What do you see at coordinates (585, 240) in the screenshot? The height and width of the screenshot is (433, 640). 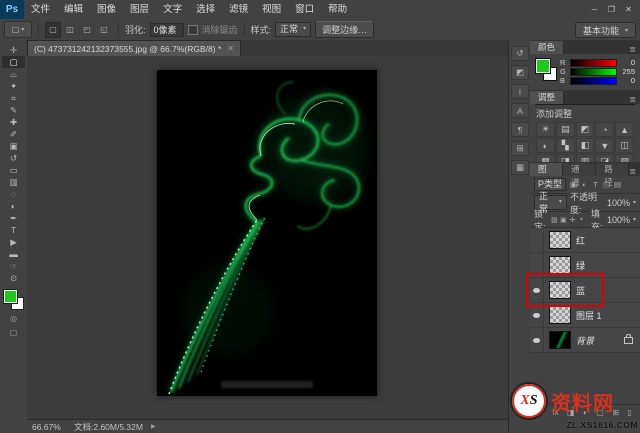 I see `layer-row-0: 红` at bounding box center [585, 240].